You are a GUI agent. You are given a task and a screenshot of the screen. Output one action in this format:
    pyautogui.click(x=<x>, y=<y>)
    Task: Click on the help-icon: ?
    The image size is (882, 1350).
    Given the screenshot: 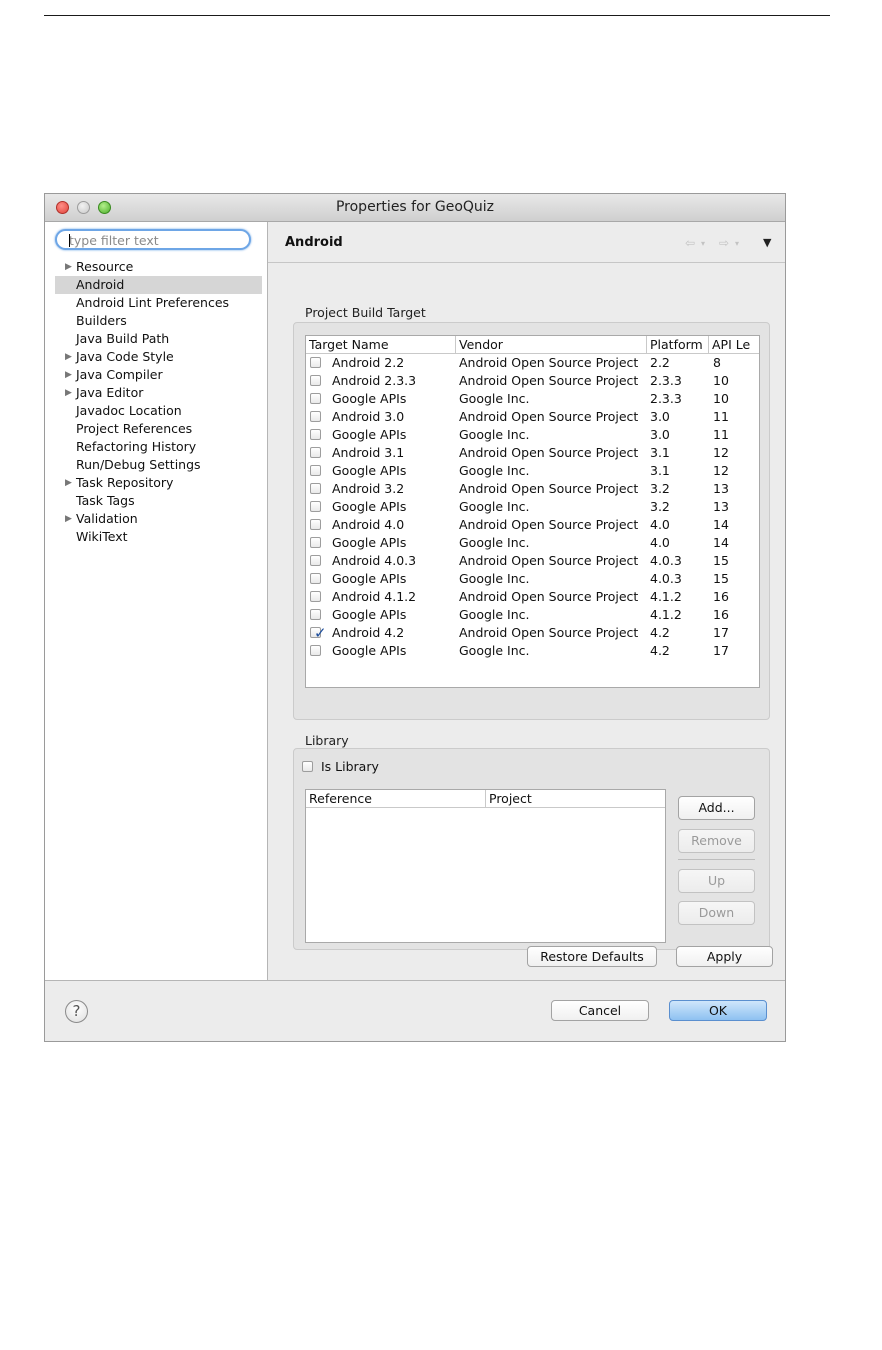 What is the action you would take?
    pyautogui.click(x=76, y=1011)
    